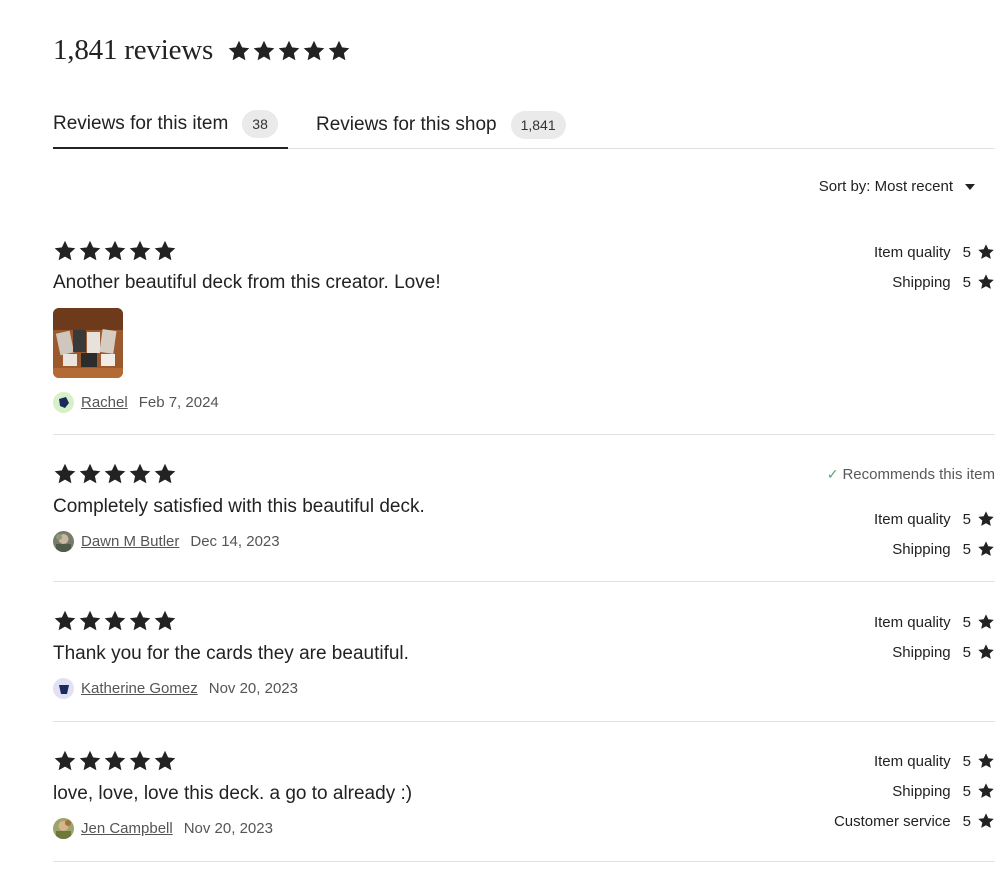  I want to click on tab-reviews-for-item: Reviews for this item 38, so click(170, 124).